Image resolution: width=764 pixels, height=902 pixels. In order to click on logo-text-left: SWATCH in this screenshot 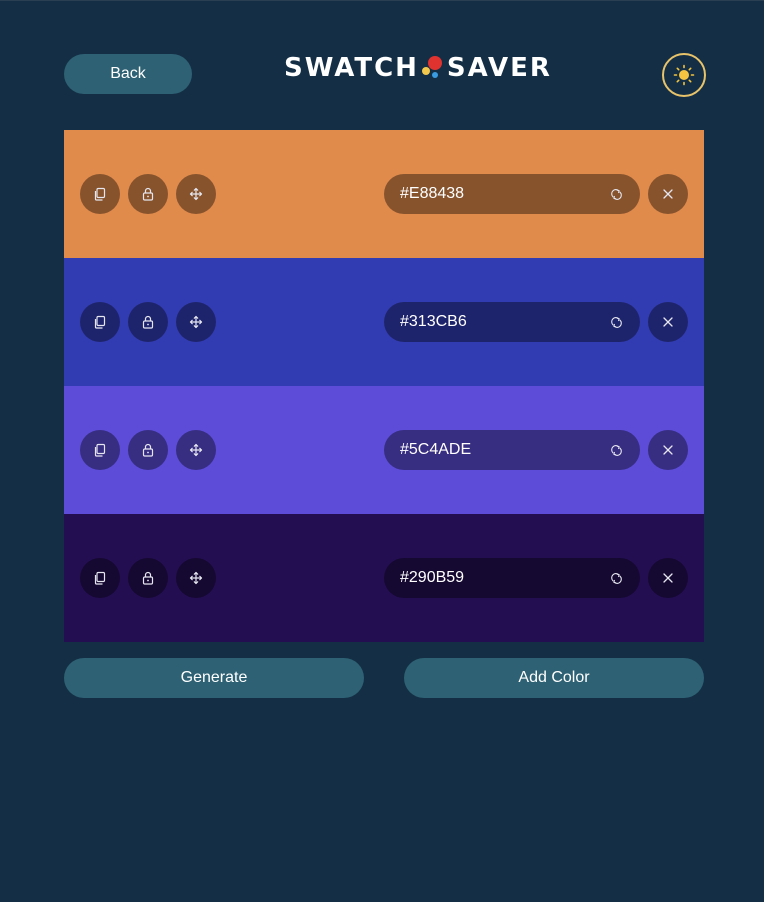, I will do `click(351, 68)`.